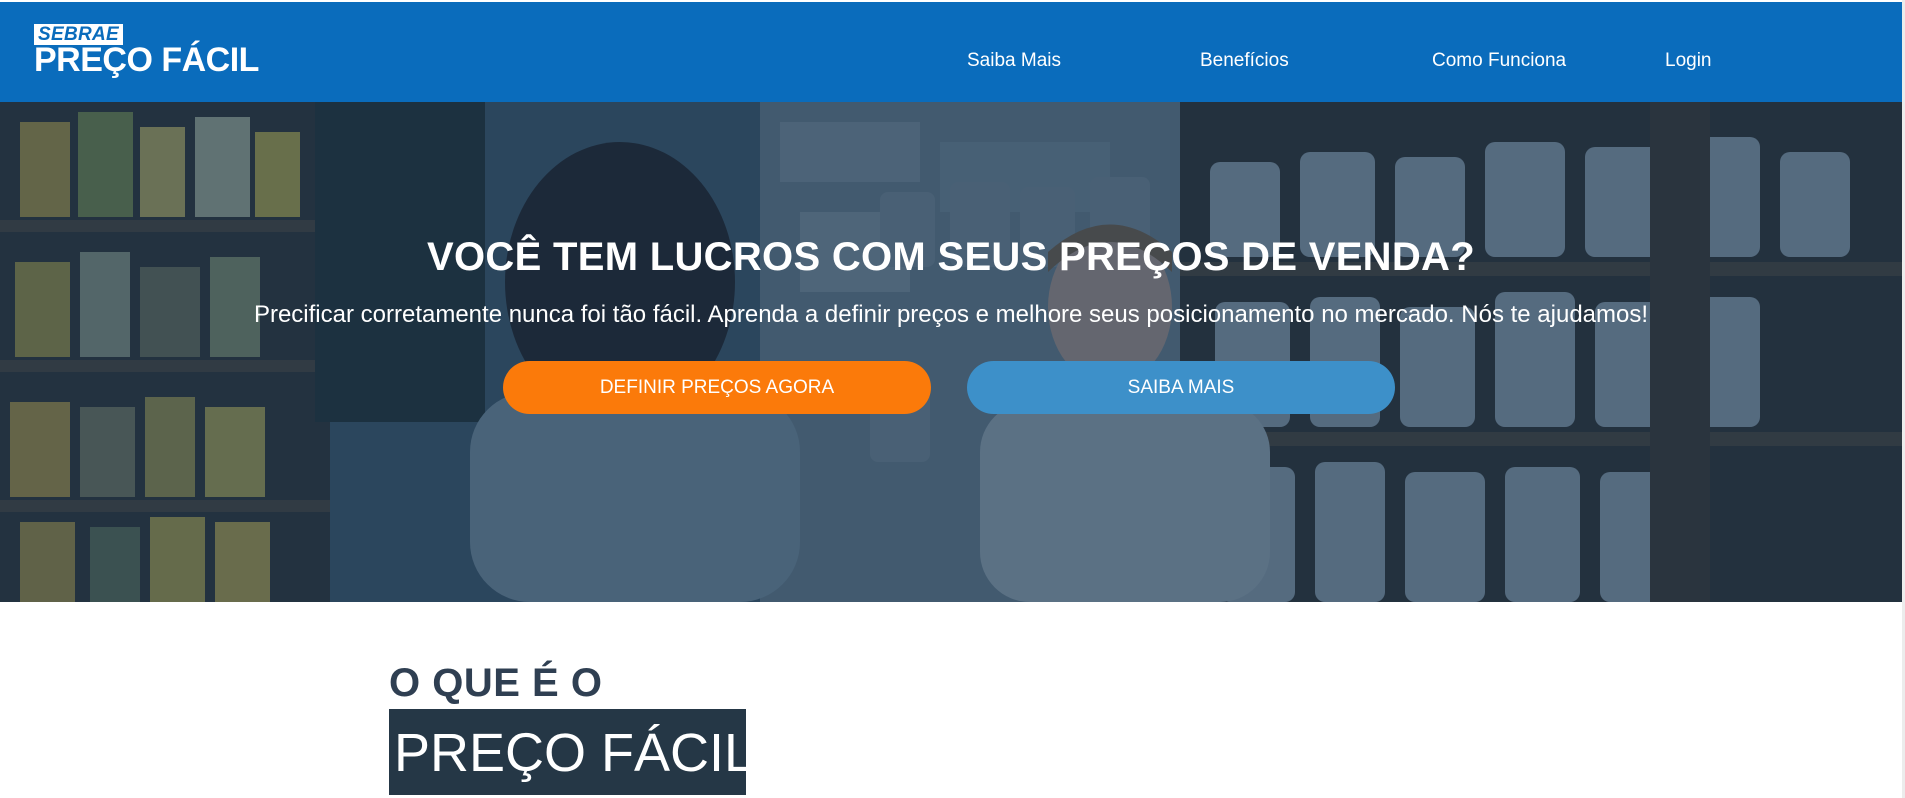 This screenshot has height=798, width=1905. Describe the element at coordinates (496, 683) in the screenshot. I see `about-pre-heading: O QUE É O` at that location.